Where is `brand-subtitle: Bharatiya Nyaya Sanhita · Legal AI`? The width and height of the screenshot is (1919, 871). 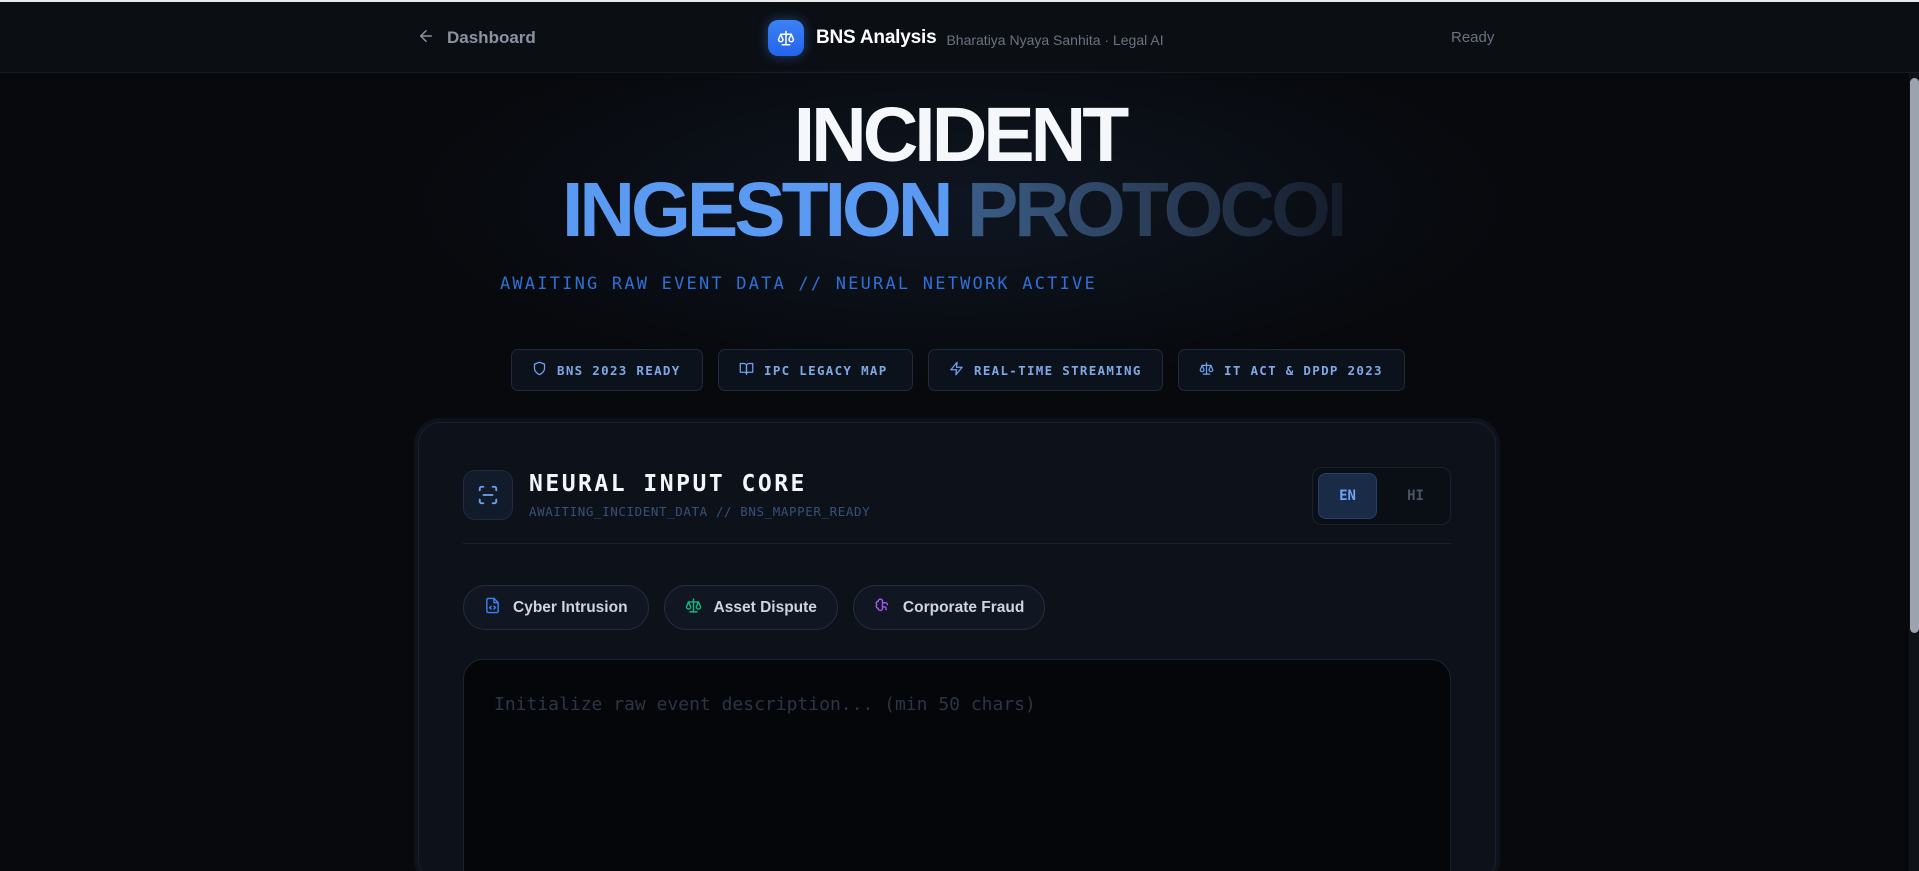
brand-subtitle: Bharatiya Nyaya Sanhita · Legal AI is located at coordinates (1055, 39).